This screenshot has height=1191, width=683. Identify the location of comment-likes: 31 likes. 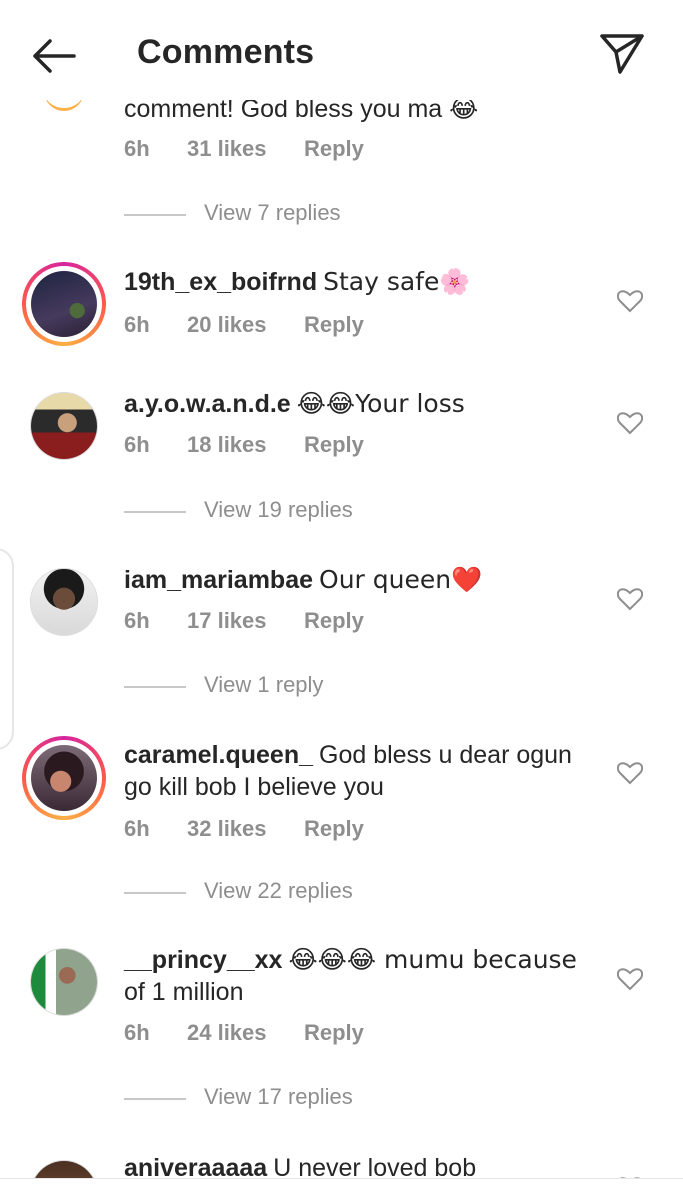
(227, 149).